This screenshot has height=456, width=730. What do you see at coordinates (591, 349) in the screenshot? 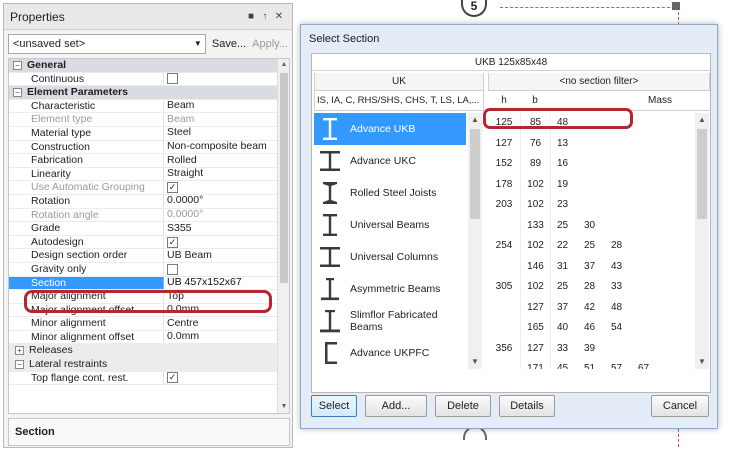
I see `size-mass-cell: 39` at bounding box center [591, 349].